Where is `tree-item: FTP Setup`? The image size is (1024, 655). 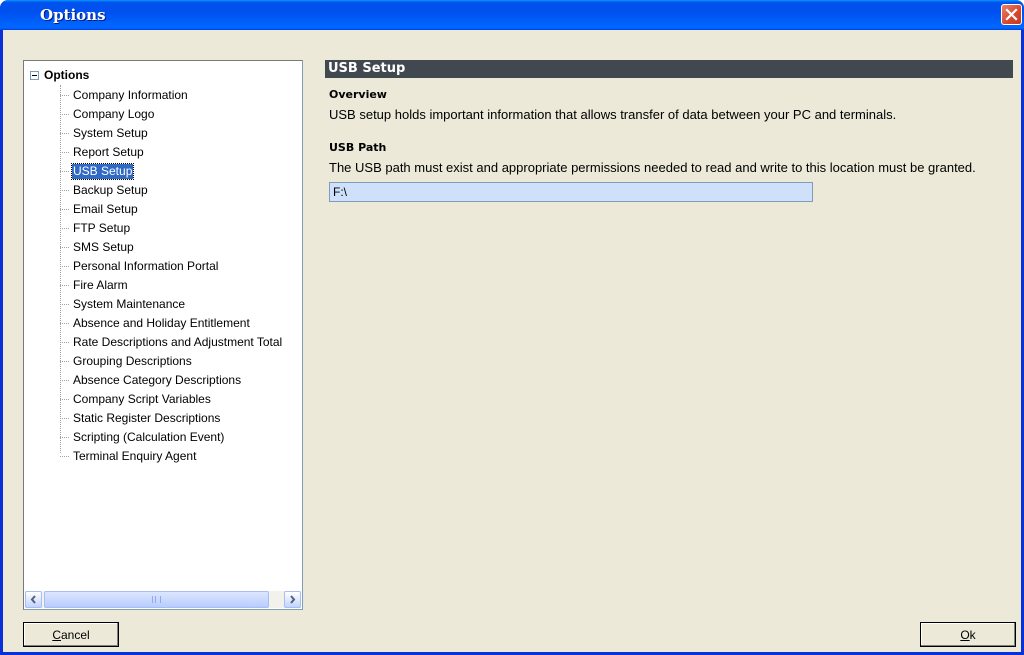
tree-item: FTP Setup is located at coordinates (171, 228).